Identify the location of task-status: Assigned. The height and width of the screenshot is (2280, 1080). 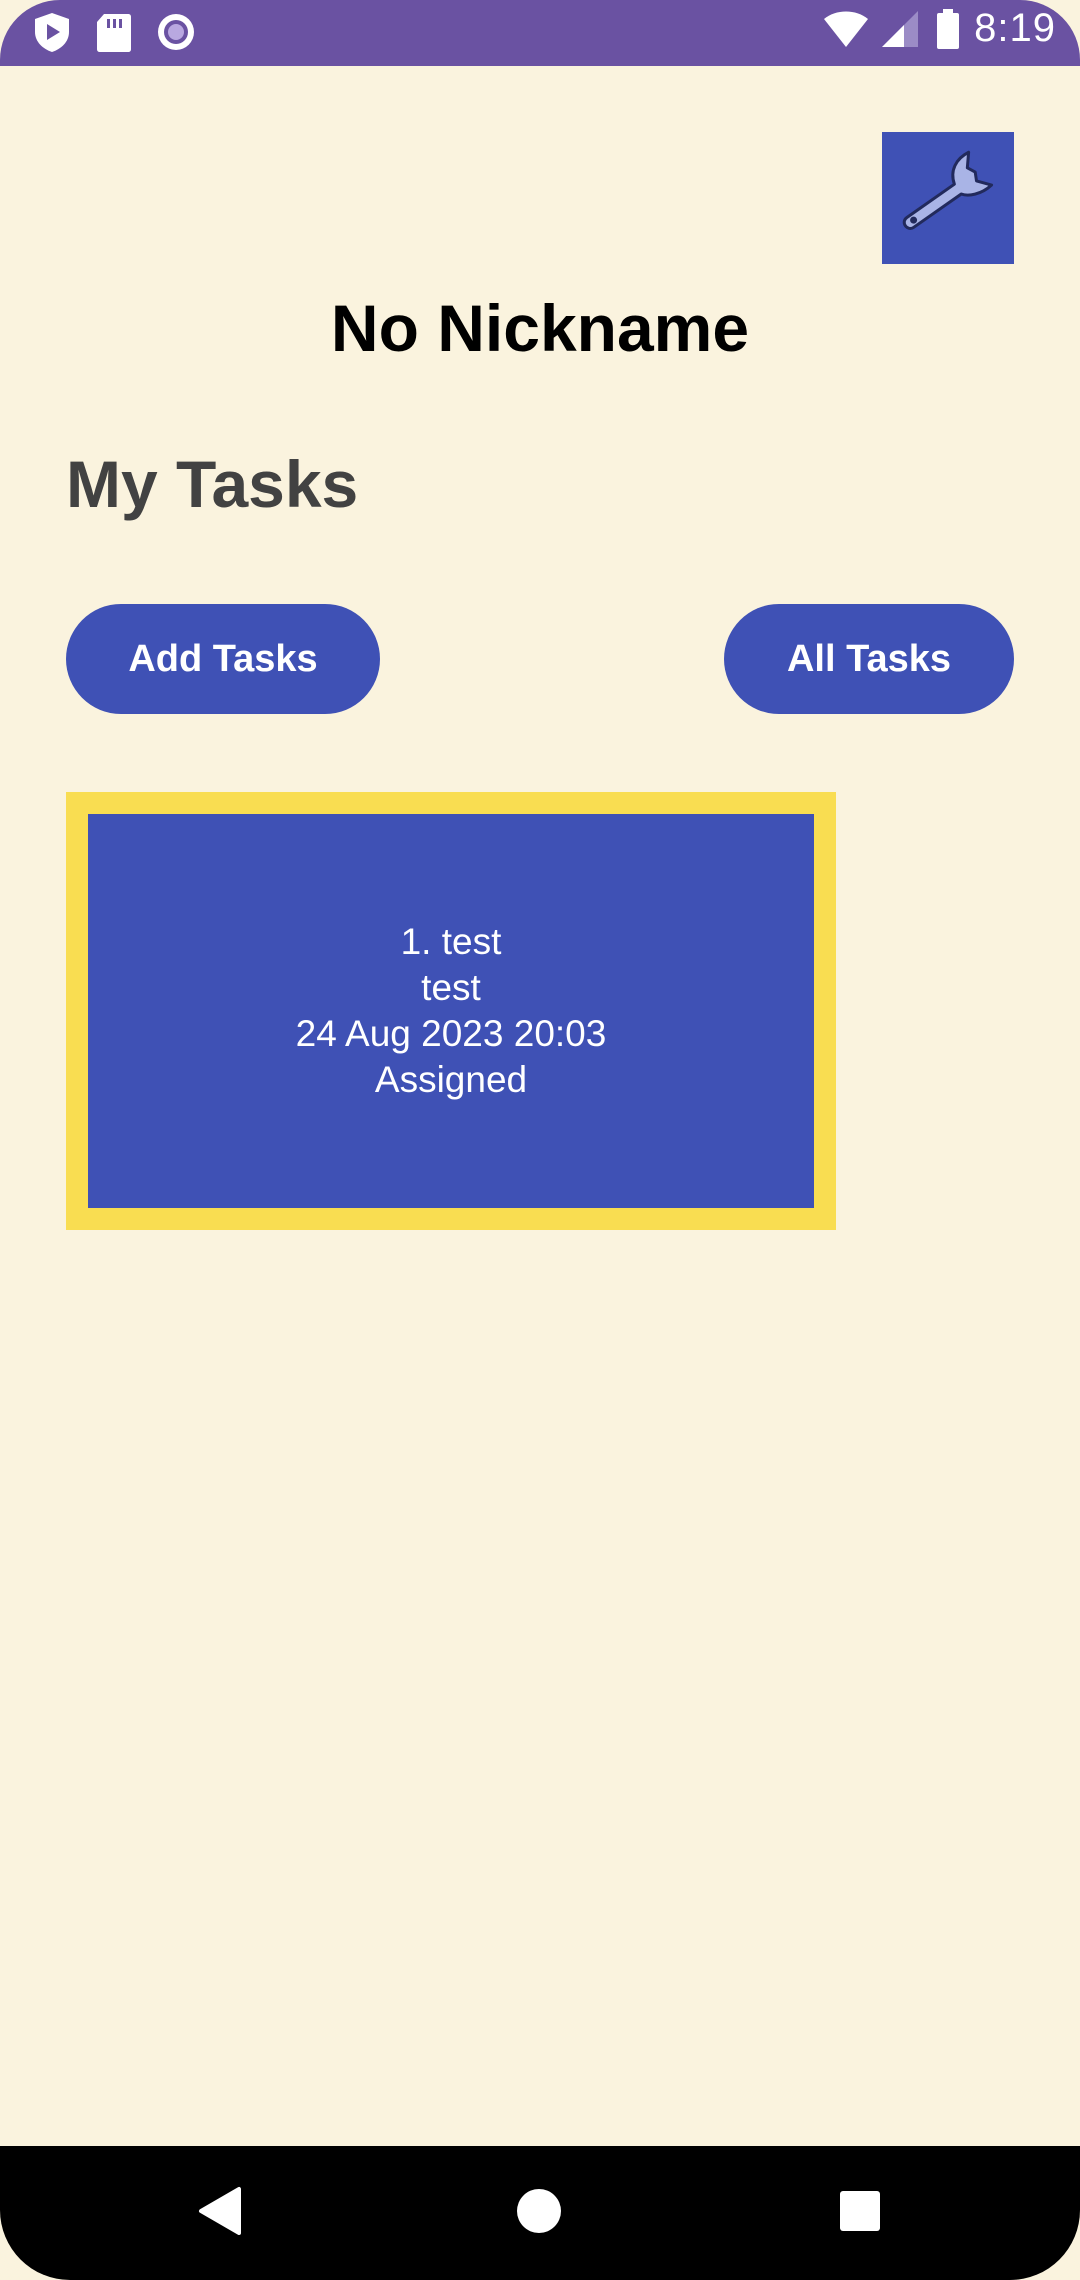
(451, 1079).